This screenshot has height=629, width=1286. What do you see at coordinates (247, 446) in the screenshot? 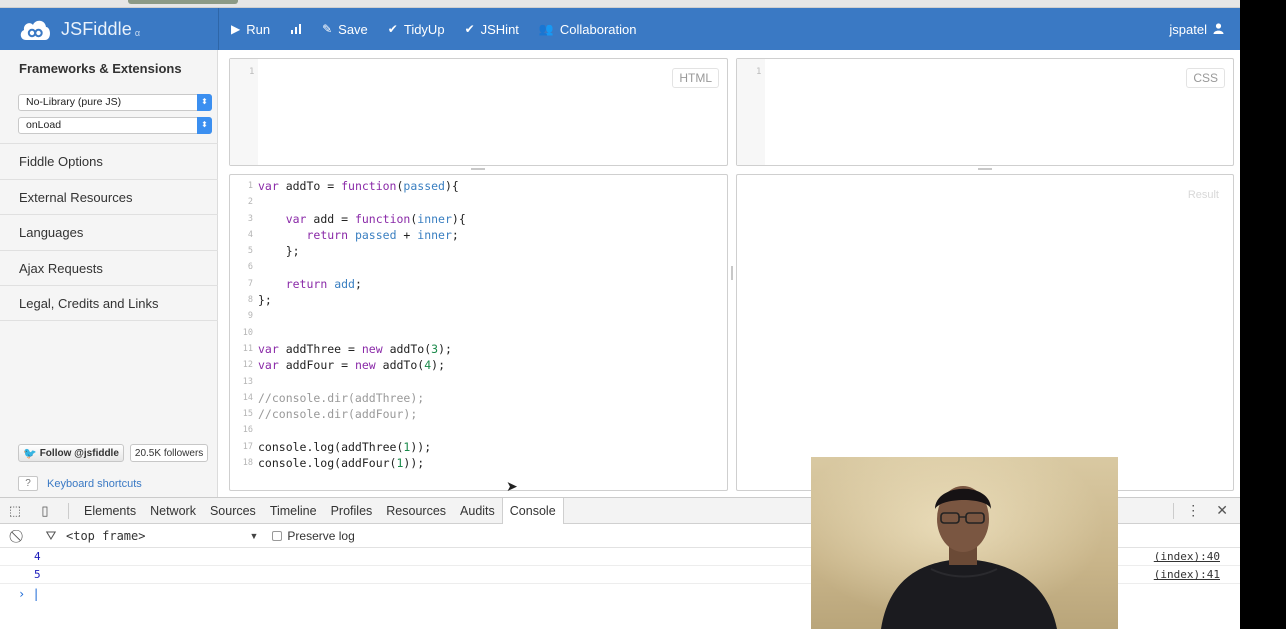
I see `line-number: 17` at bounding box center [247, 446].